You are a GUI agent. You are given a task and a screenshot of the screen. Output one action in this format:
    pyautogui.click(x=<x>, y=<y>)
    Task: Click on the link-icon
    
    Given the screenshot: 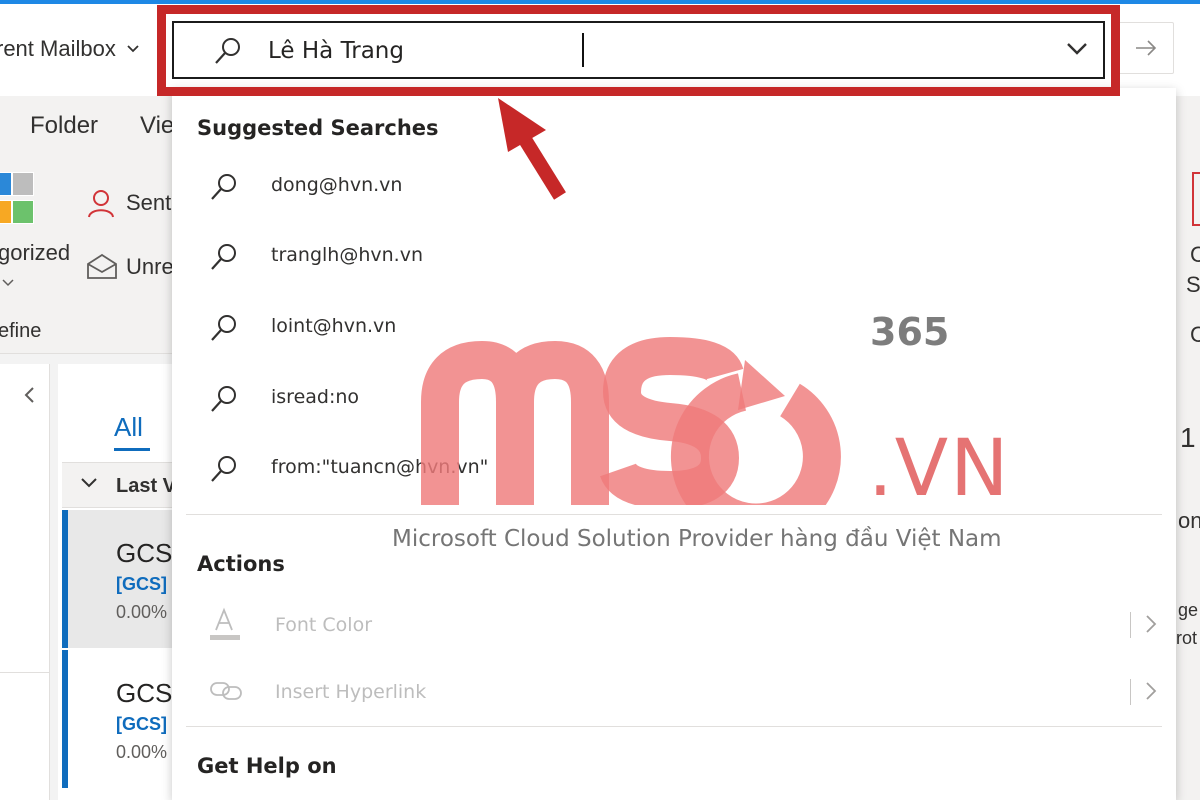 What is the action you would take?
    pyautogui.click(x=226, y=691)
    